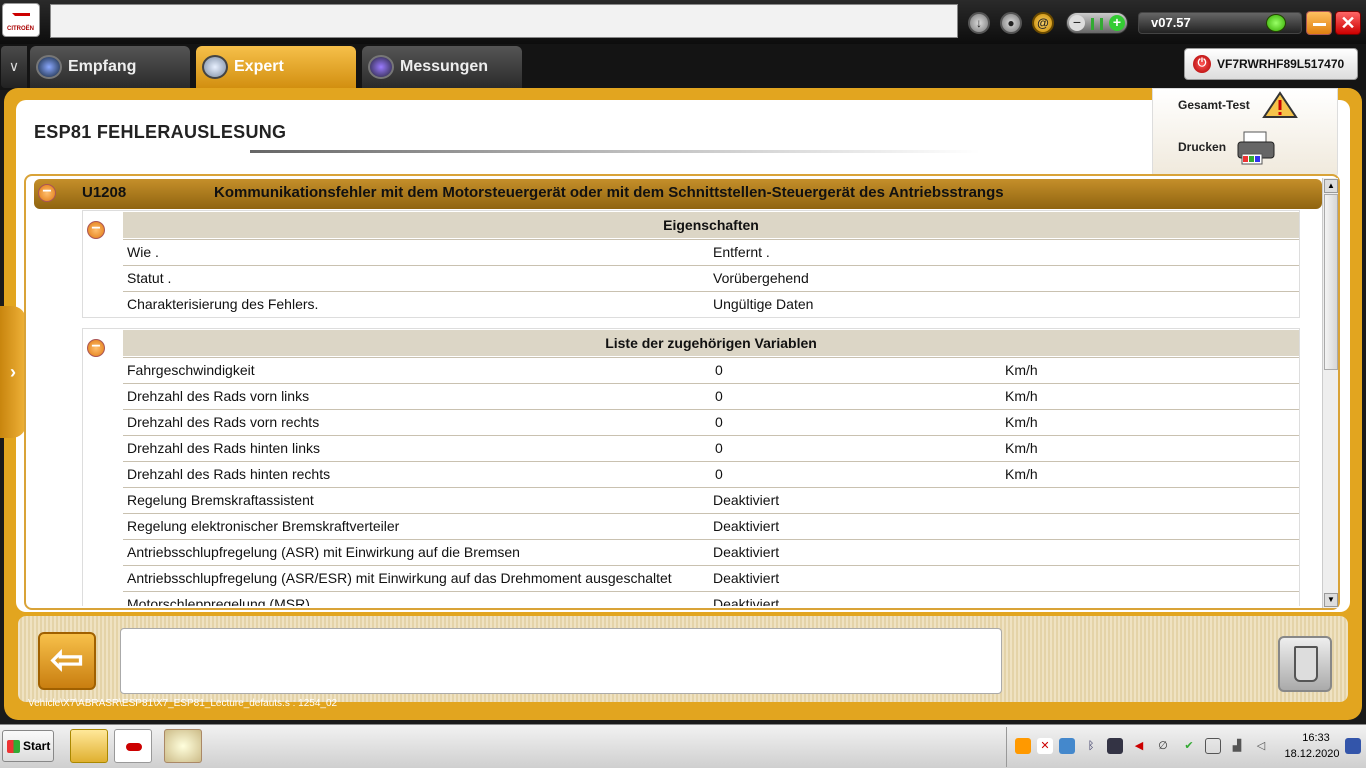 This screenshot has width=1366, height=768. Describe the element at coordinates (143, 252) in the screenshot. I see `row-name: Wie .` at that location.